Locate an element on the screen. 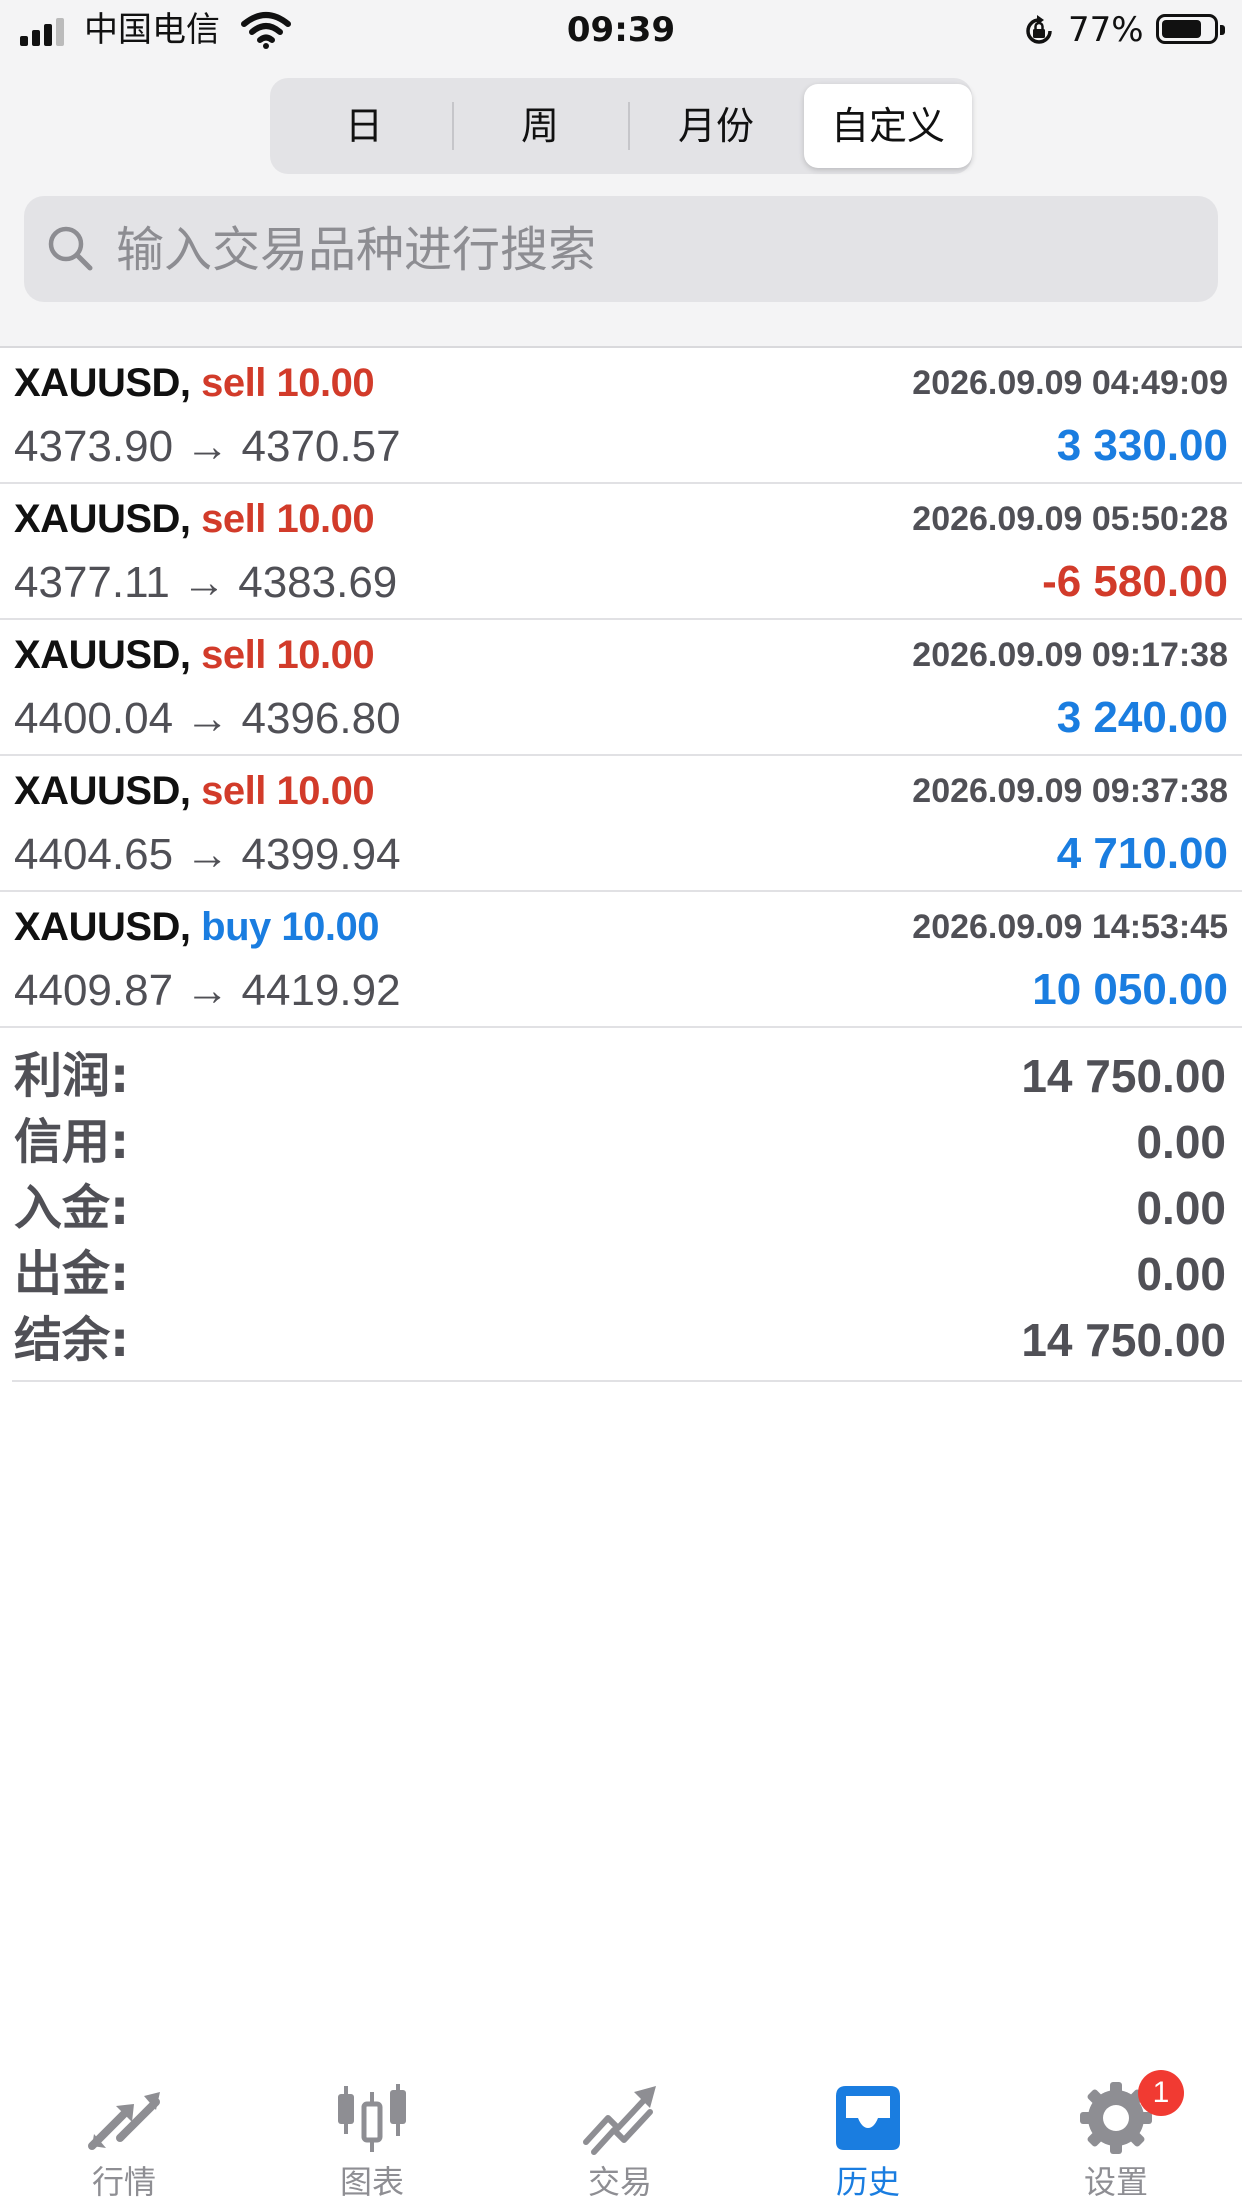 This screenshot has height=2208, width=1242. tab-trade: 交易 is located at coordinates (620, 2138).